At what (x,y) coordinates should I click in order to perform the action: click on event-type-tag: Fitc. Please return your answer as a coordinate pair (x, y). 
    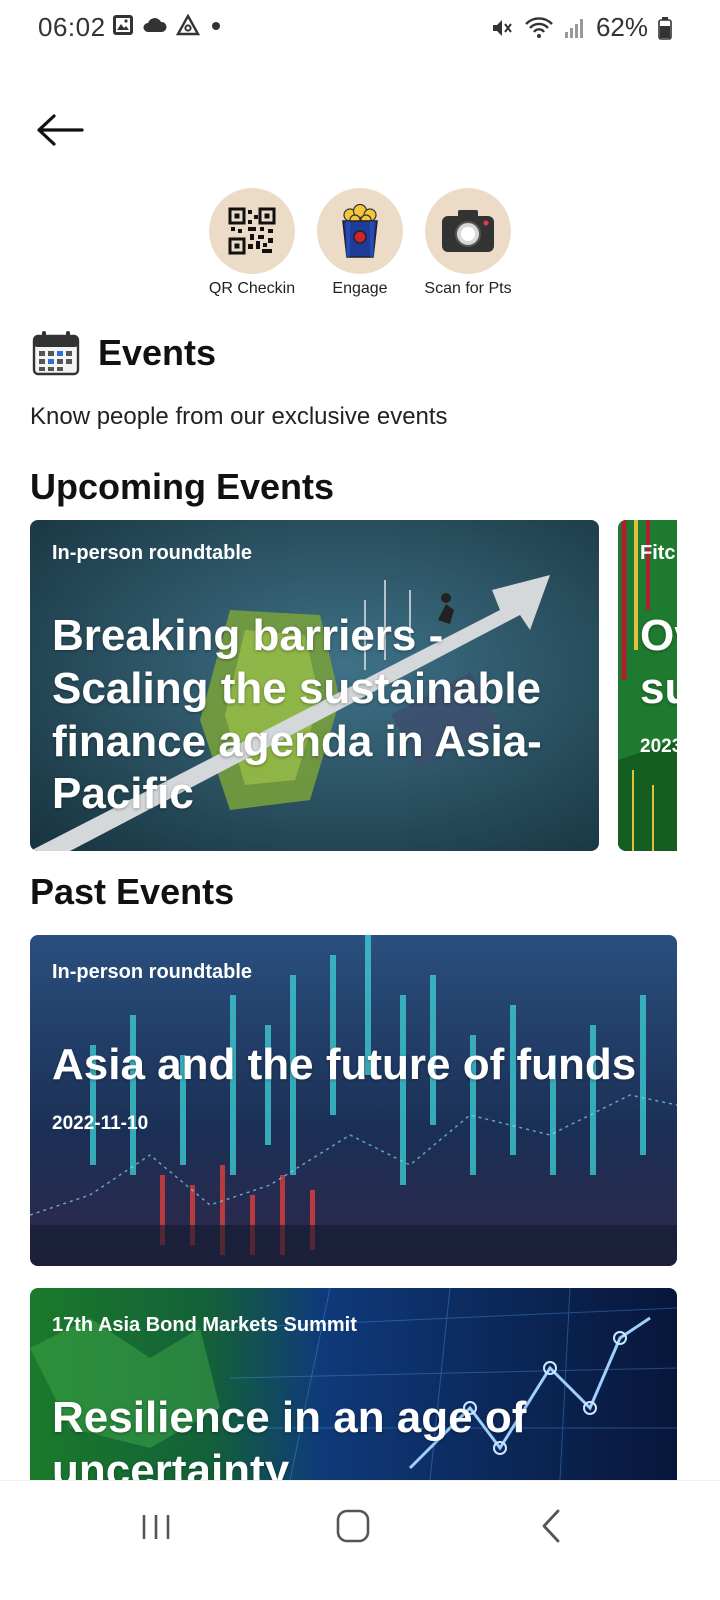
    Looking at the image, I should click on (658, 553).